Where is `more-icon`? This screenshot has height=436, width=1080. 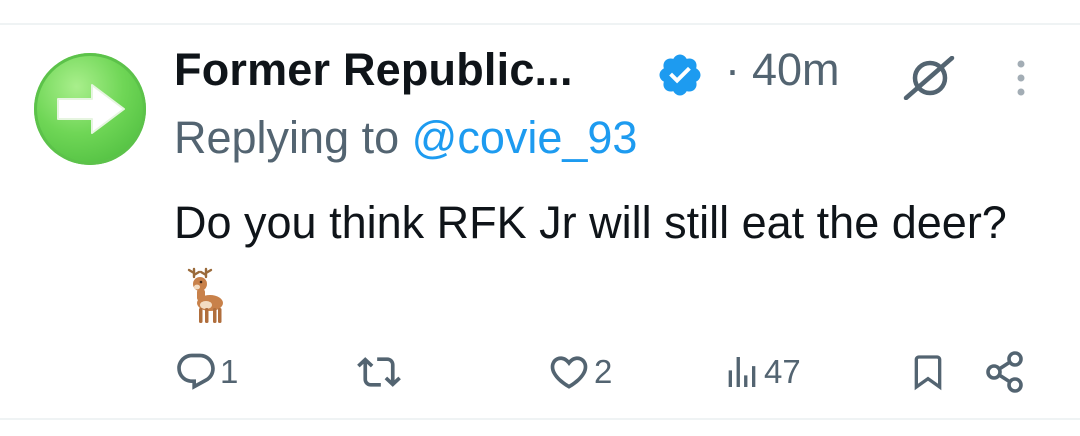 more-icon is located at coordinates (1021, 78).